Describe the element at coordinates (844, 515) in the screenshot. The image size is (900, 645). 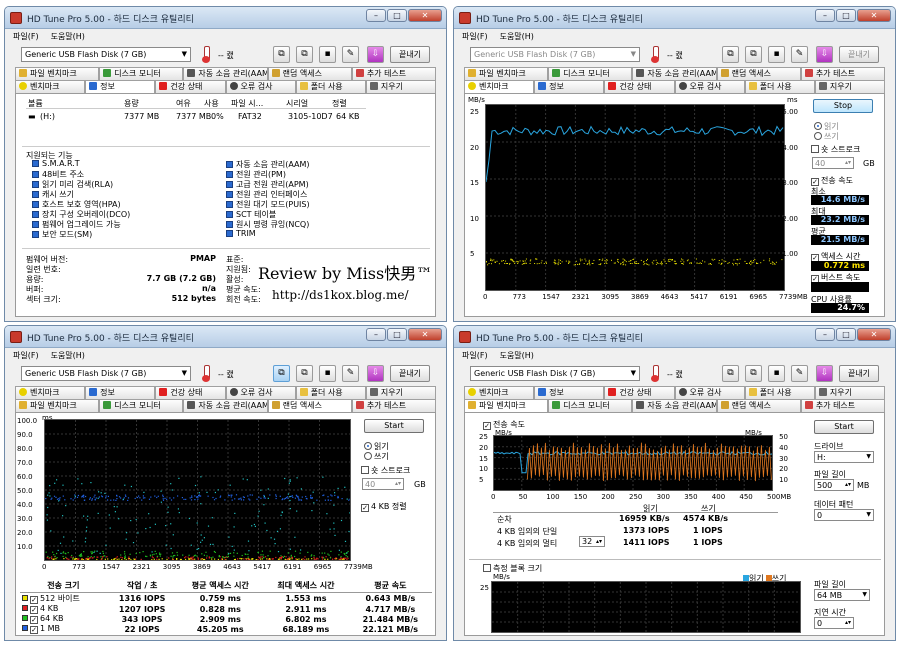
I see `data-pattern-select: 0 ▼` at that location.